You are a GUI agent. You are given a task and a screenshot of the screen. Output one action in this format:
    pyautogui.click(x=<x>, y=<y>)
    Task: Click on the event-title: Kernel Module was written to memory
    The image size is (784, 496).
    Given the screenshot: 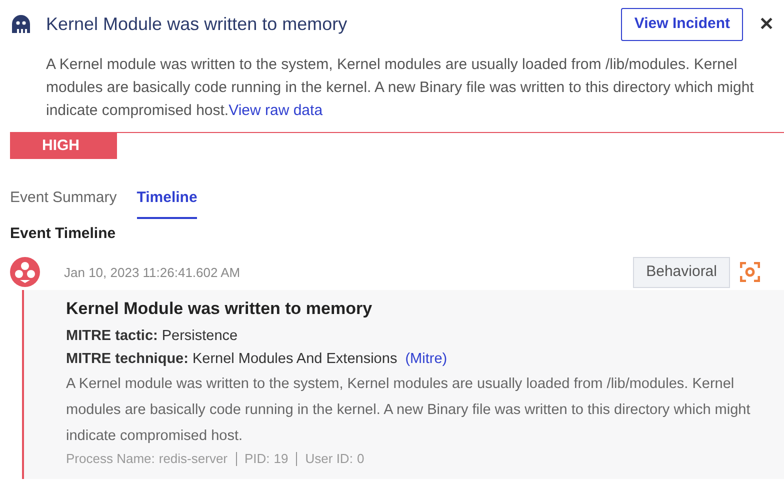 What is the action you would take?
    pyautogui.click(x=220, y=309)
    